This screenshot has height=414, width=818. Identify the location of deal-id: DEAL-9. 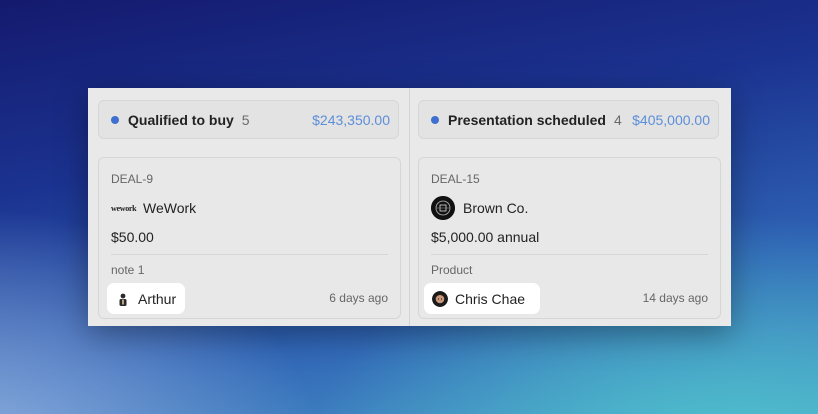
(132, 179).